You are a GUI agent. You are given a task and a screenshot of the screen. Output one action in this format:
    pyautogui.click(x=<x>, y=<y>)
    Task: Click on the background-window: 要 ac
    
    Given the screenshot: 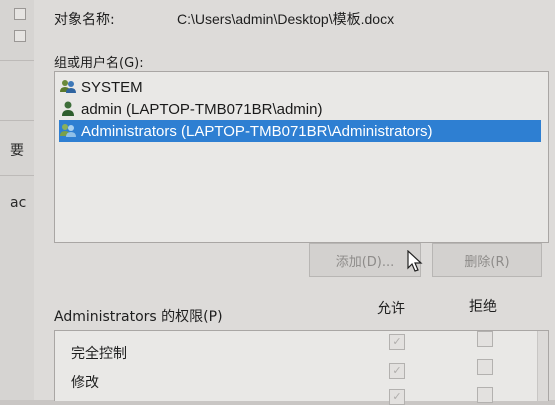 What is the action you would take?
    pyautogui.click(x=17, y=200)
    